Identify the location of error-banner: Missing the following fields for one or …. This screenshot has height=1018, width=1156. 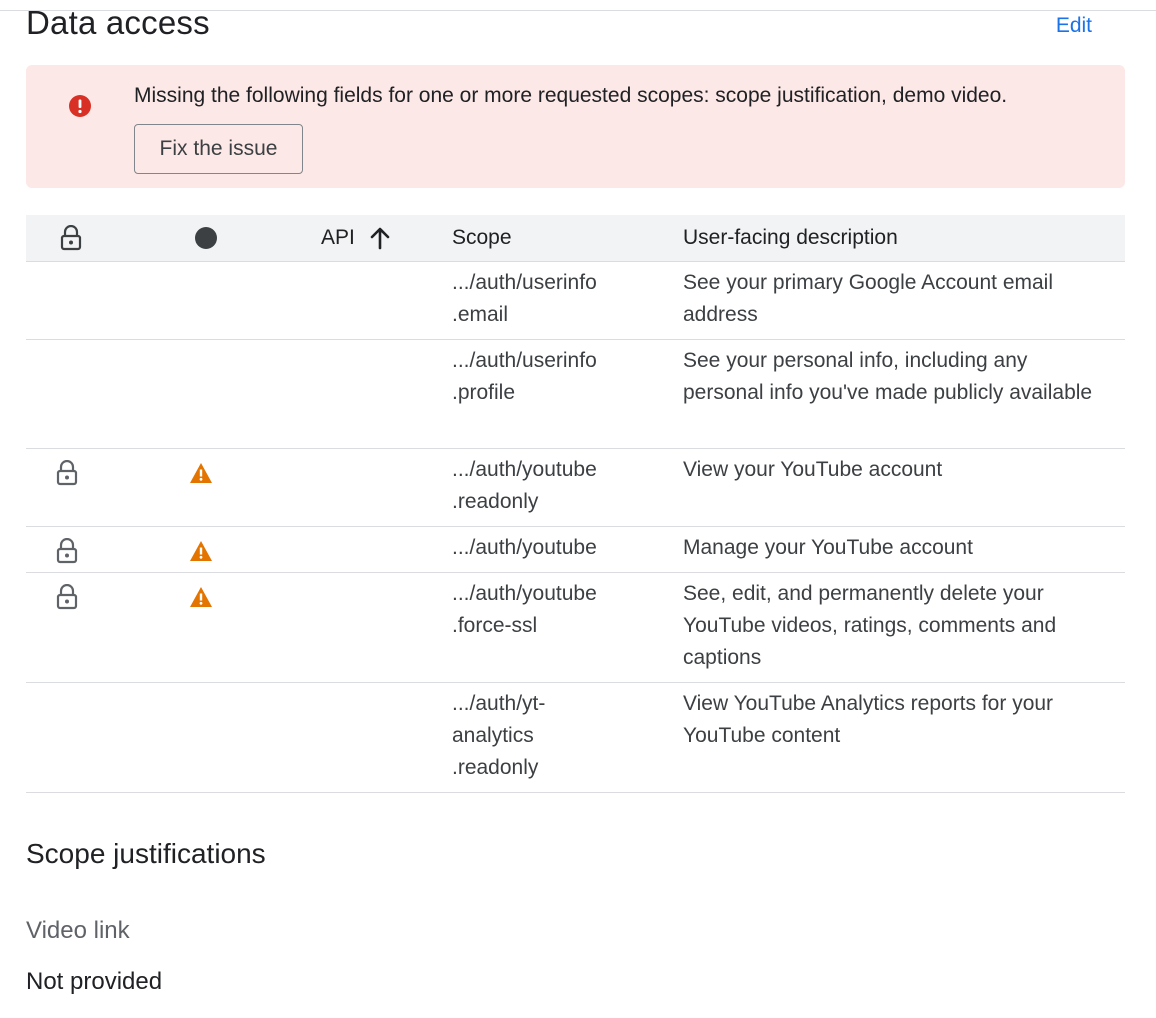
(575, 126).